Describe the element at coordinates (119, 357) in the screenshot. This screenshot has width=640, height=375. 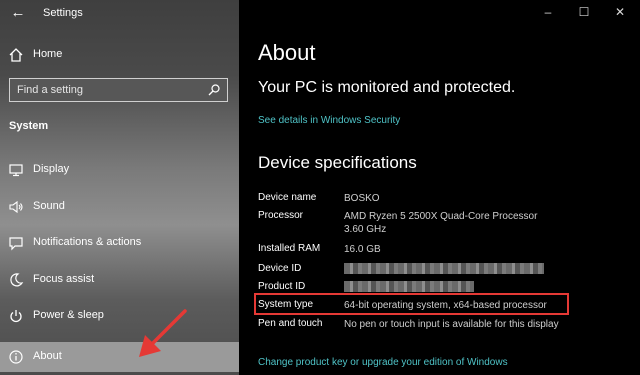
I see `sidebar-item-about: About` at that location.